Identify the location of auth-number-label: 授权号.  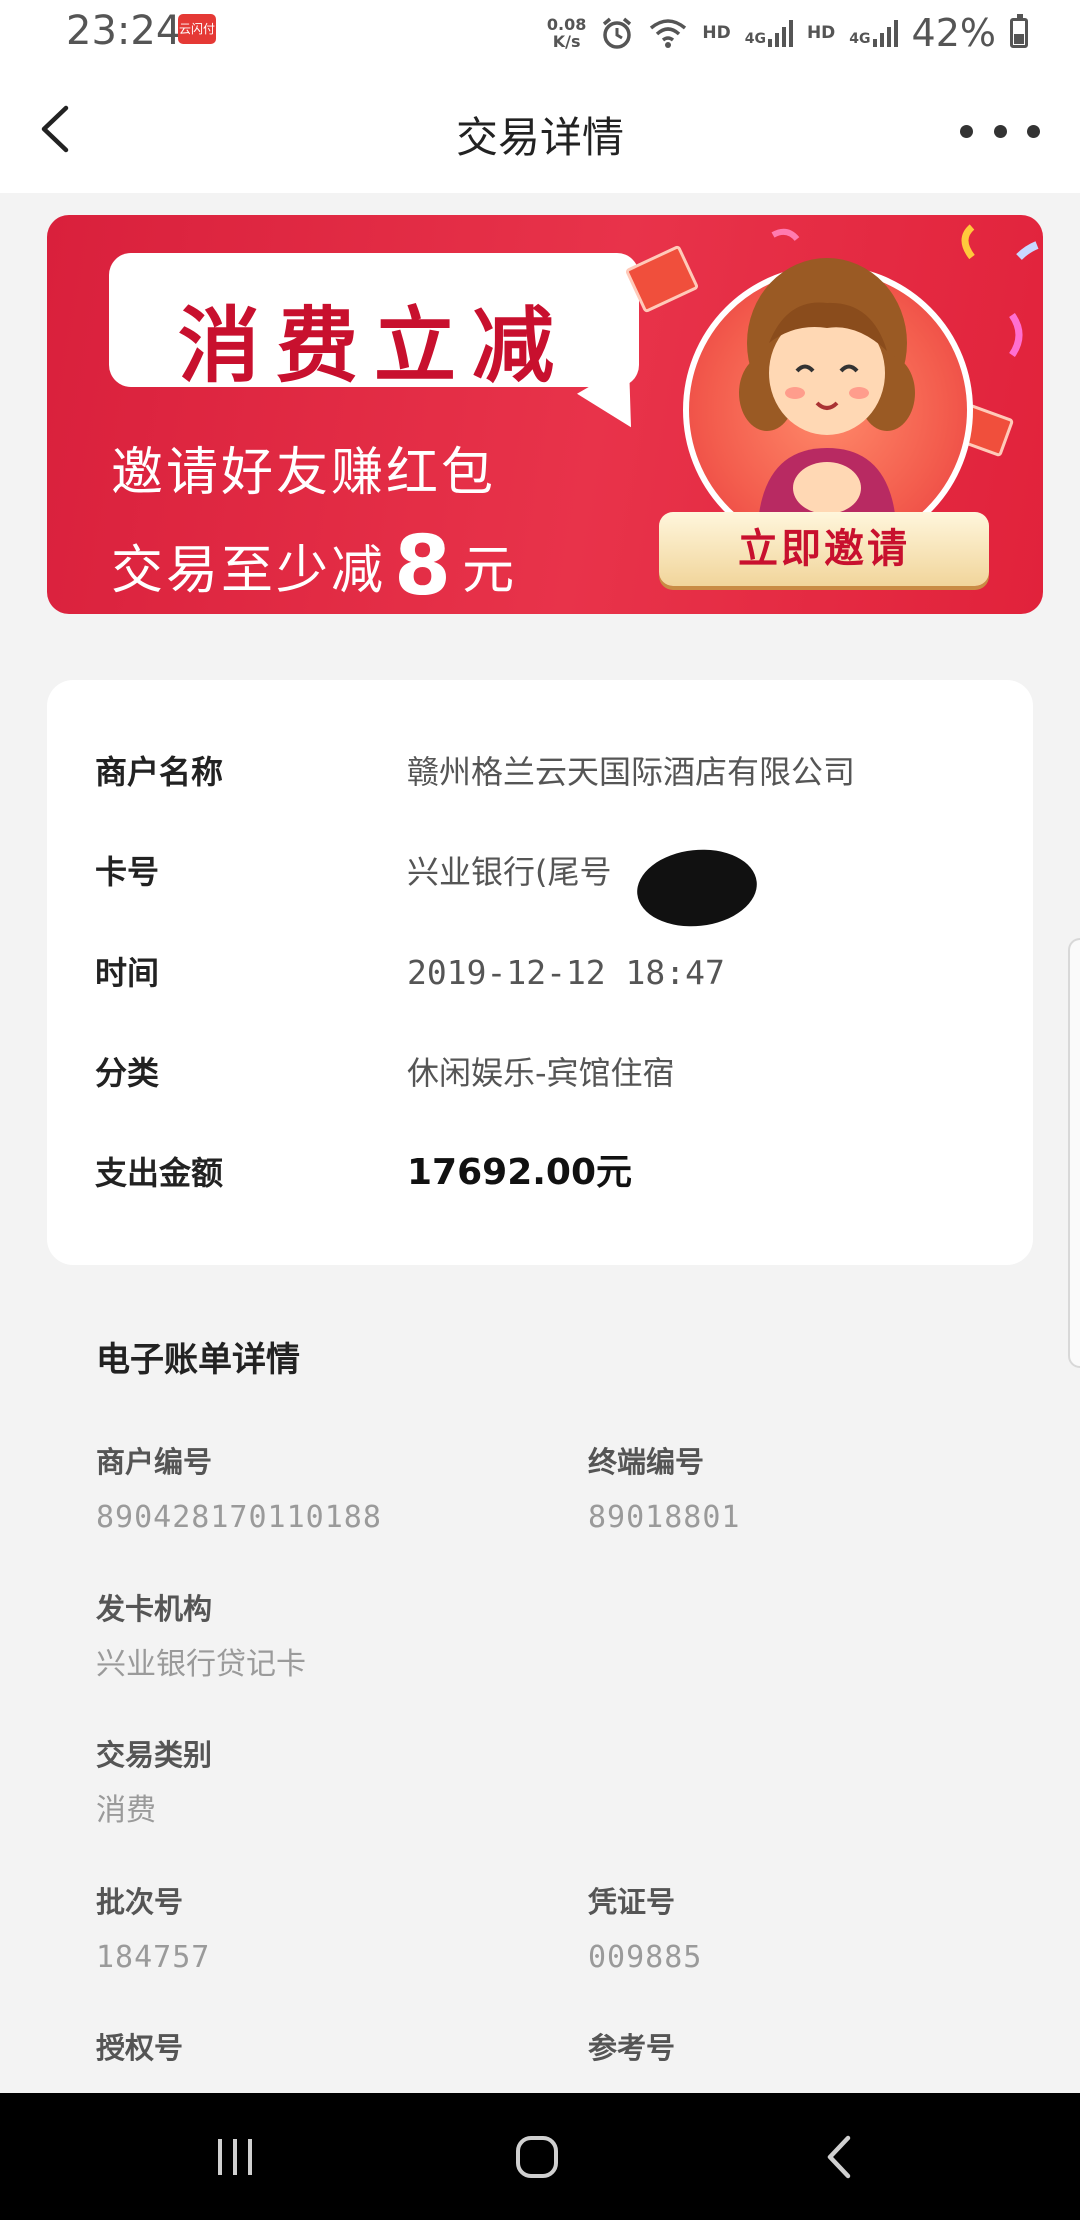
(140, 2048).